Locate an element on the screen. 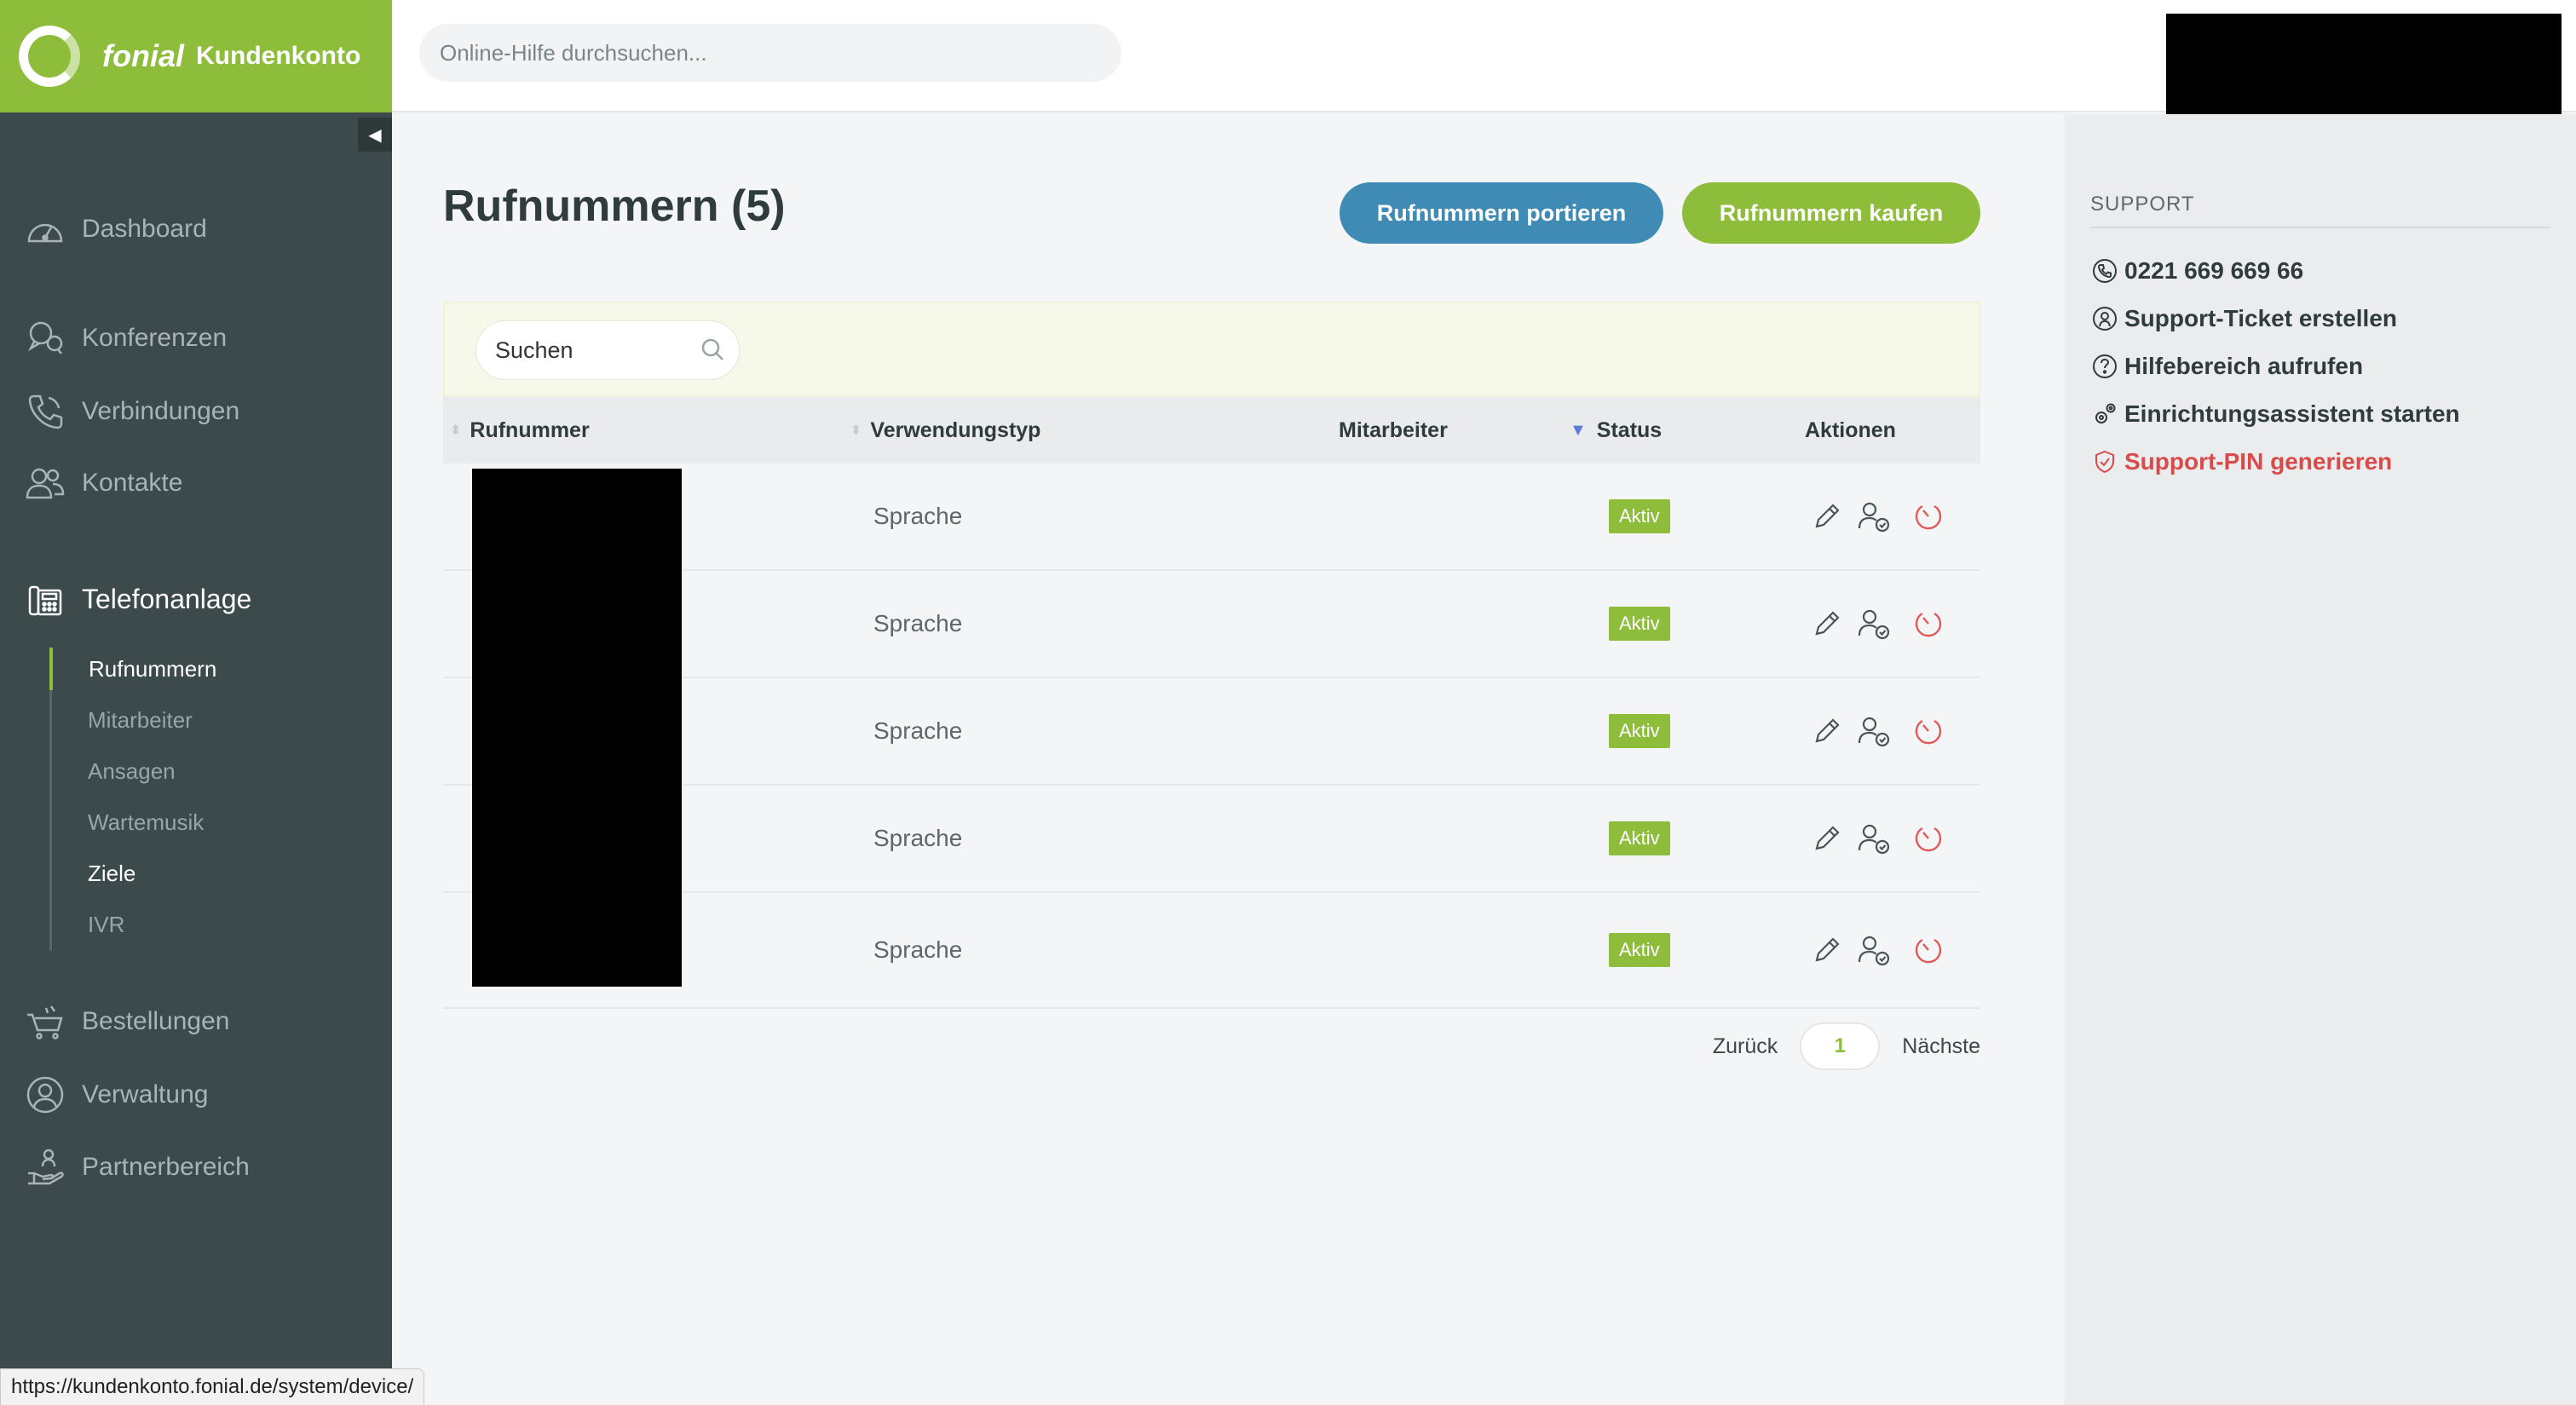 The width and height of the screenshot is (2576, 1405). column-header-mitarbeiter: Mitarbeiter is located at coordinates (1393, 430).